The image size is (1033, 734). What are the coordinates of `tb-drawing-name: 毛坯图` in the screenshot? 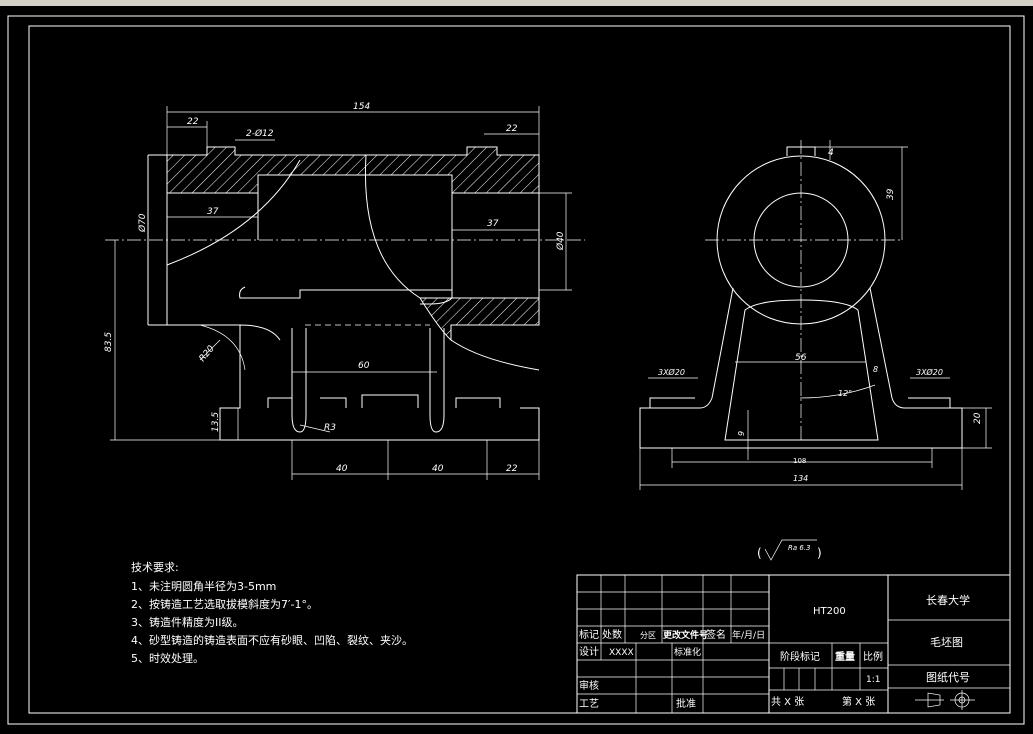 It's located at (946, 642).